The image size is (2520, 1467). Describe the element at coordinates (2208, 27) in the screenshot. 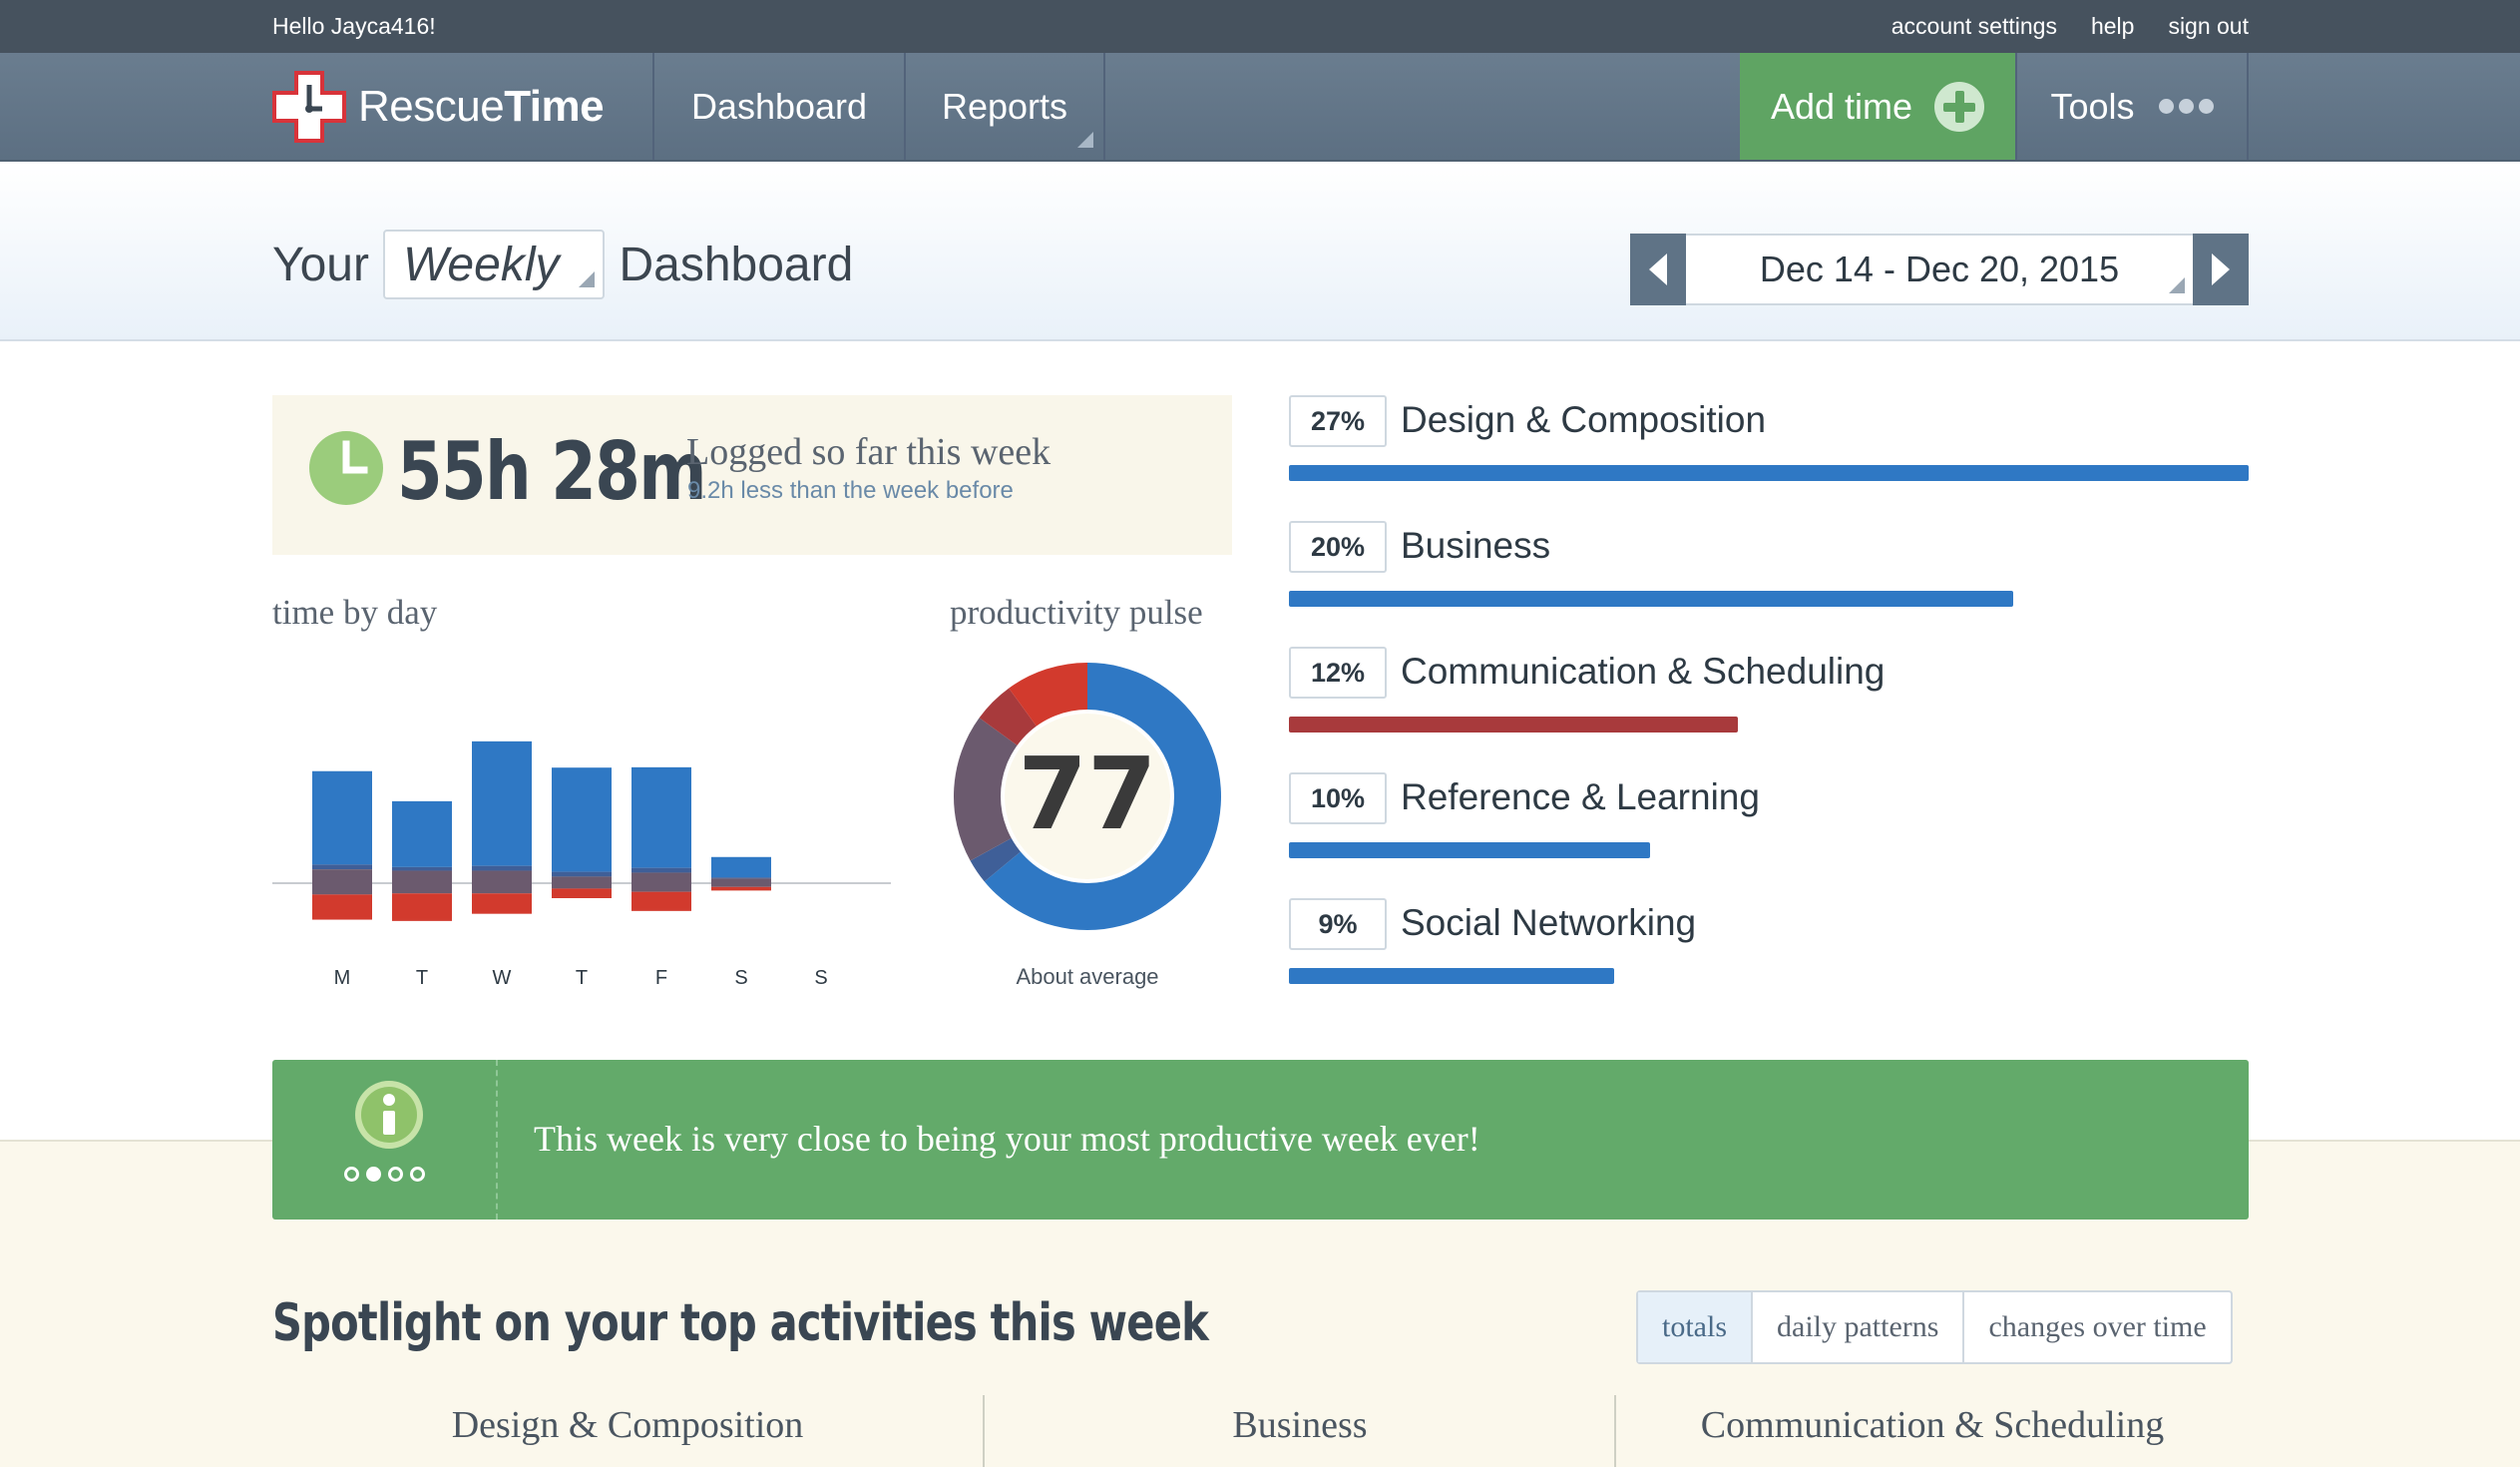

I see `sign-out-link: sign out` at that location.